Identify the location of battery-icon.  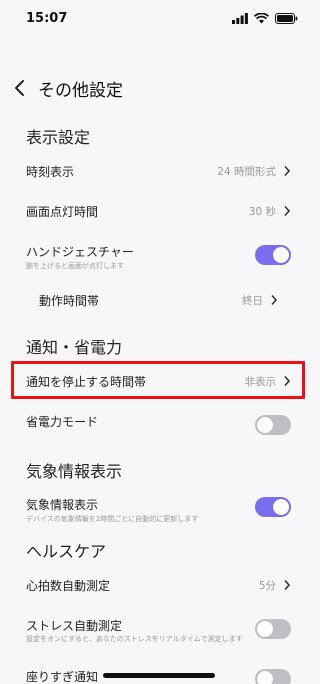
(286, 18).